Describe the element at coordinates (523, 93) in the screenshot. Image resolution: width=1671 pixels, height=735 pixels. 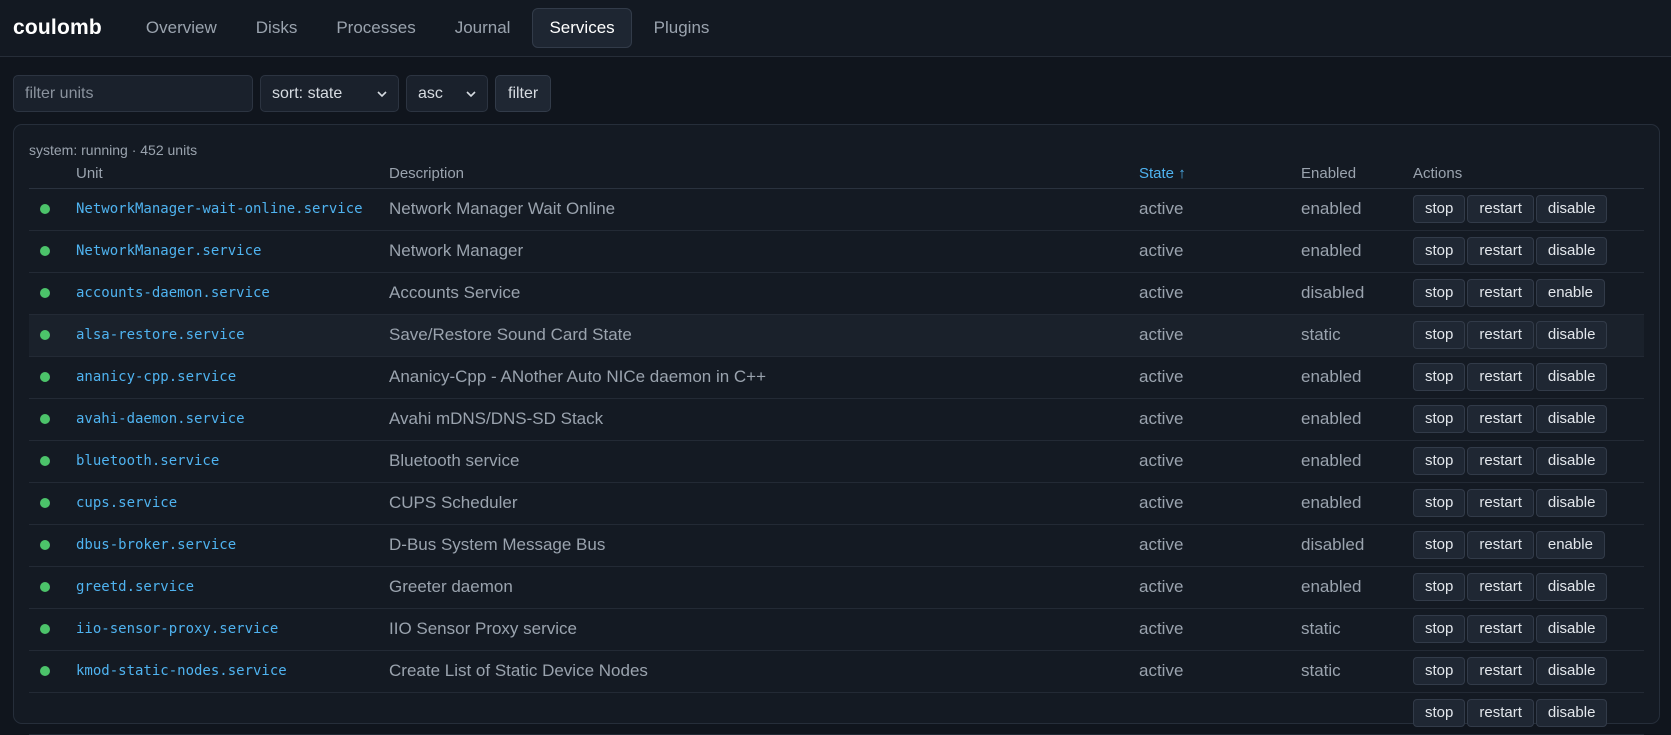
I see `filter-button: filter` at that location.